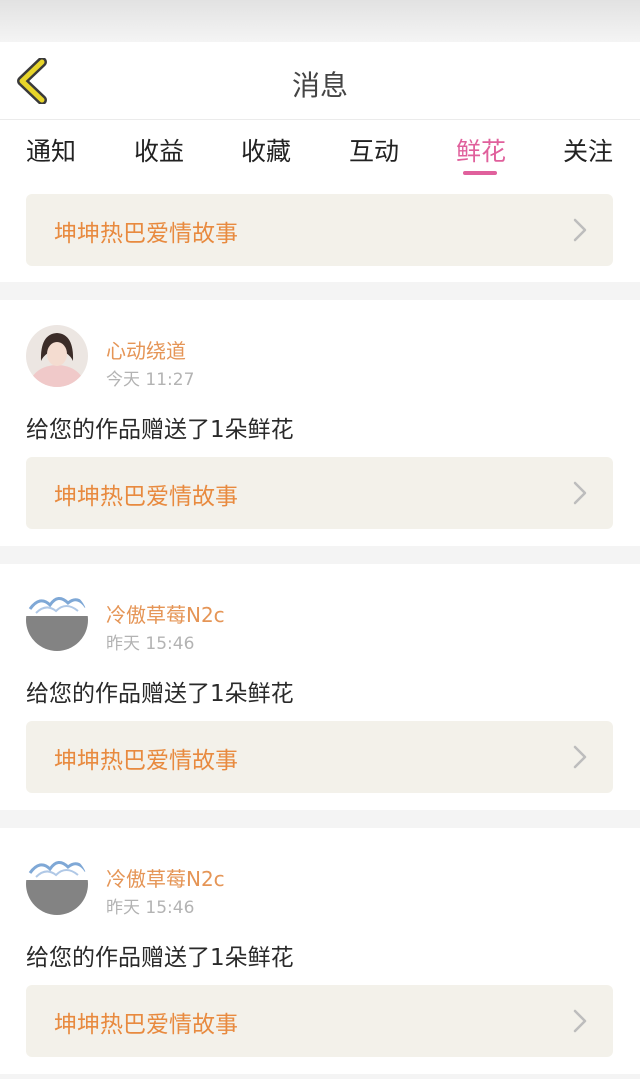 The image size is (640, 1079). I want to click on top-bar: 消息, so click(320, 81).